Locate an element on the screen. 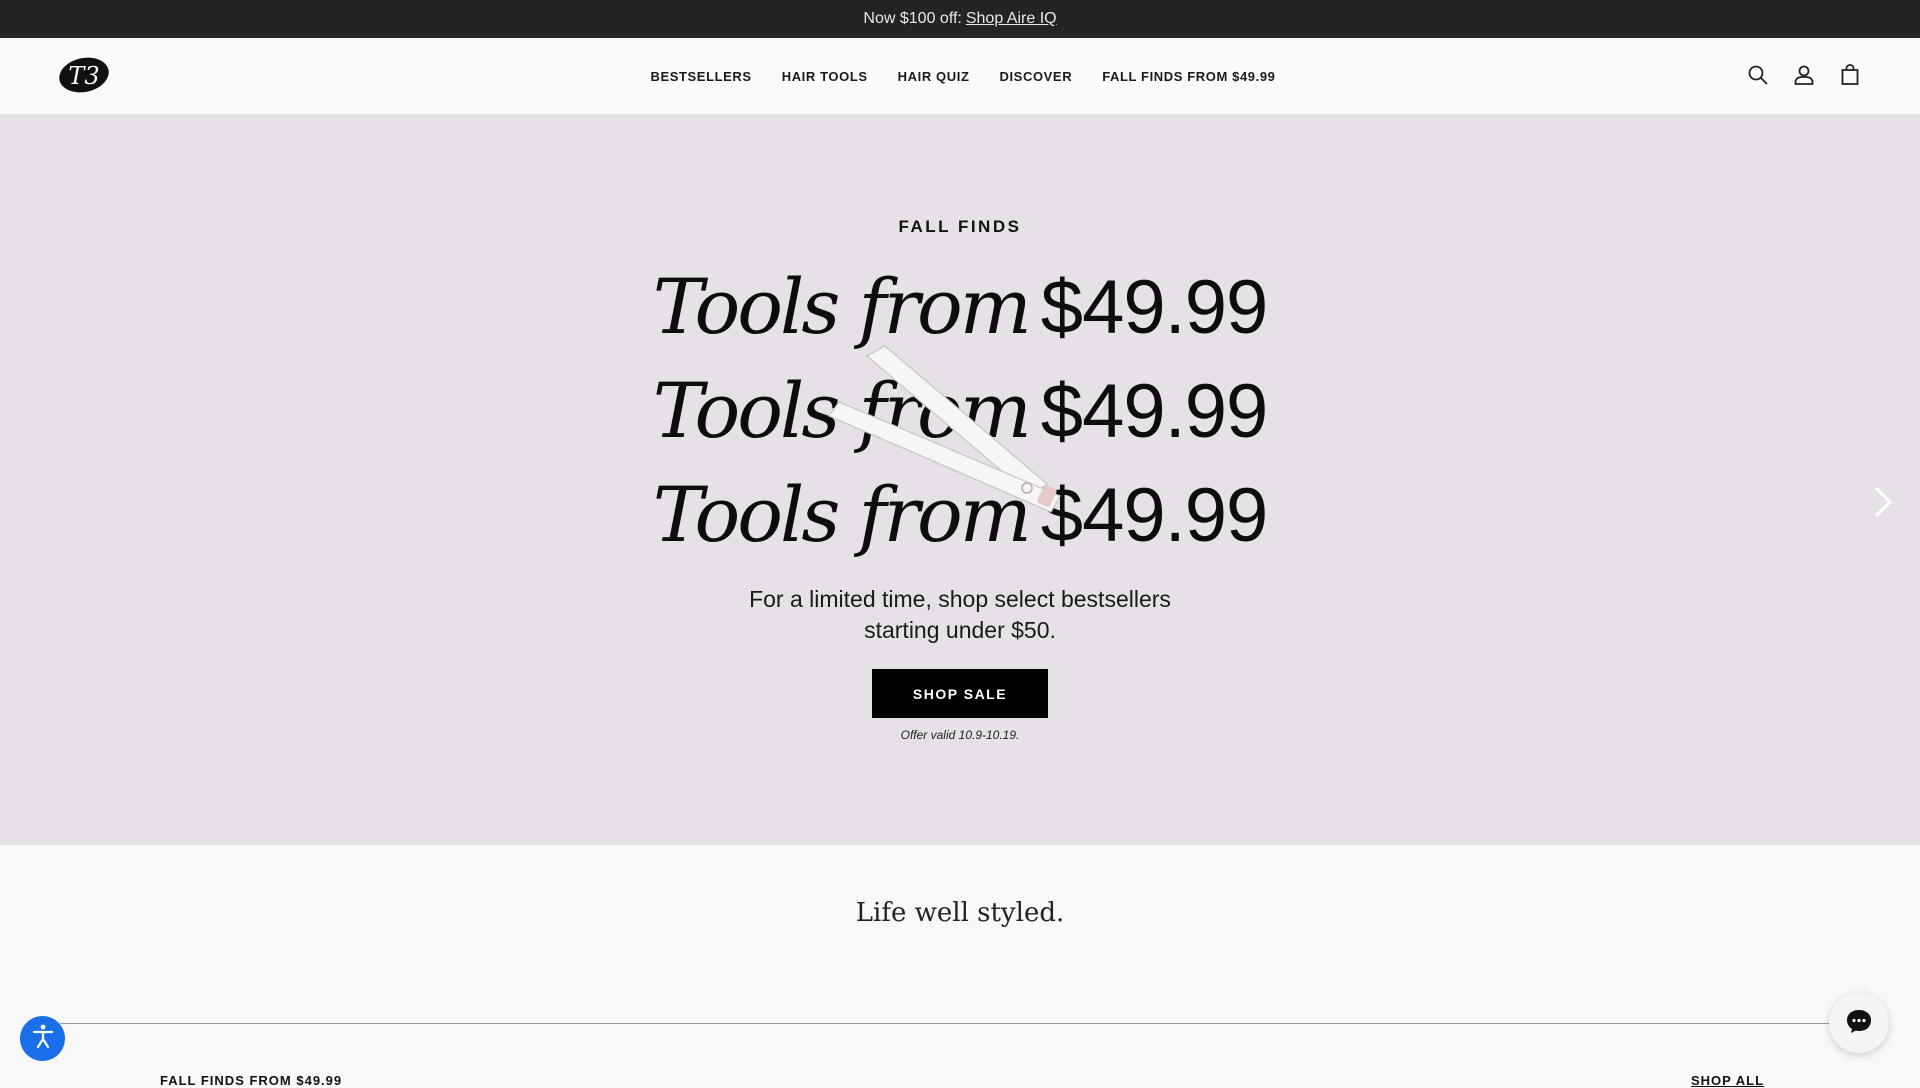 The height and width of the screenshot is (1088, 1920). accessibility-button is located at coordinates (42, 1038).